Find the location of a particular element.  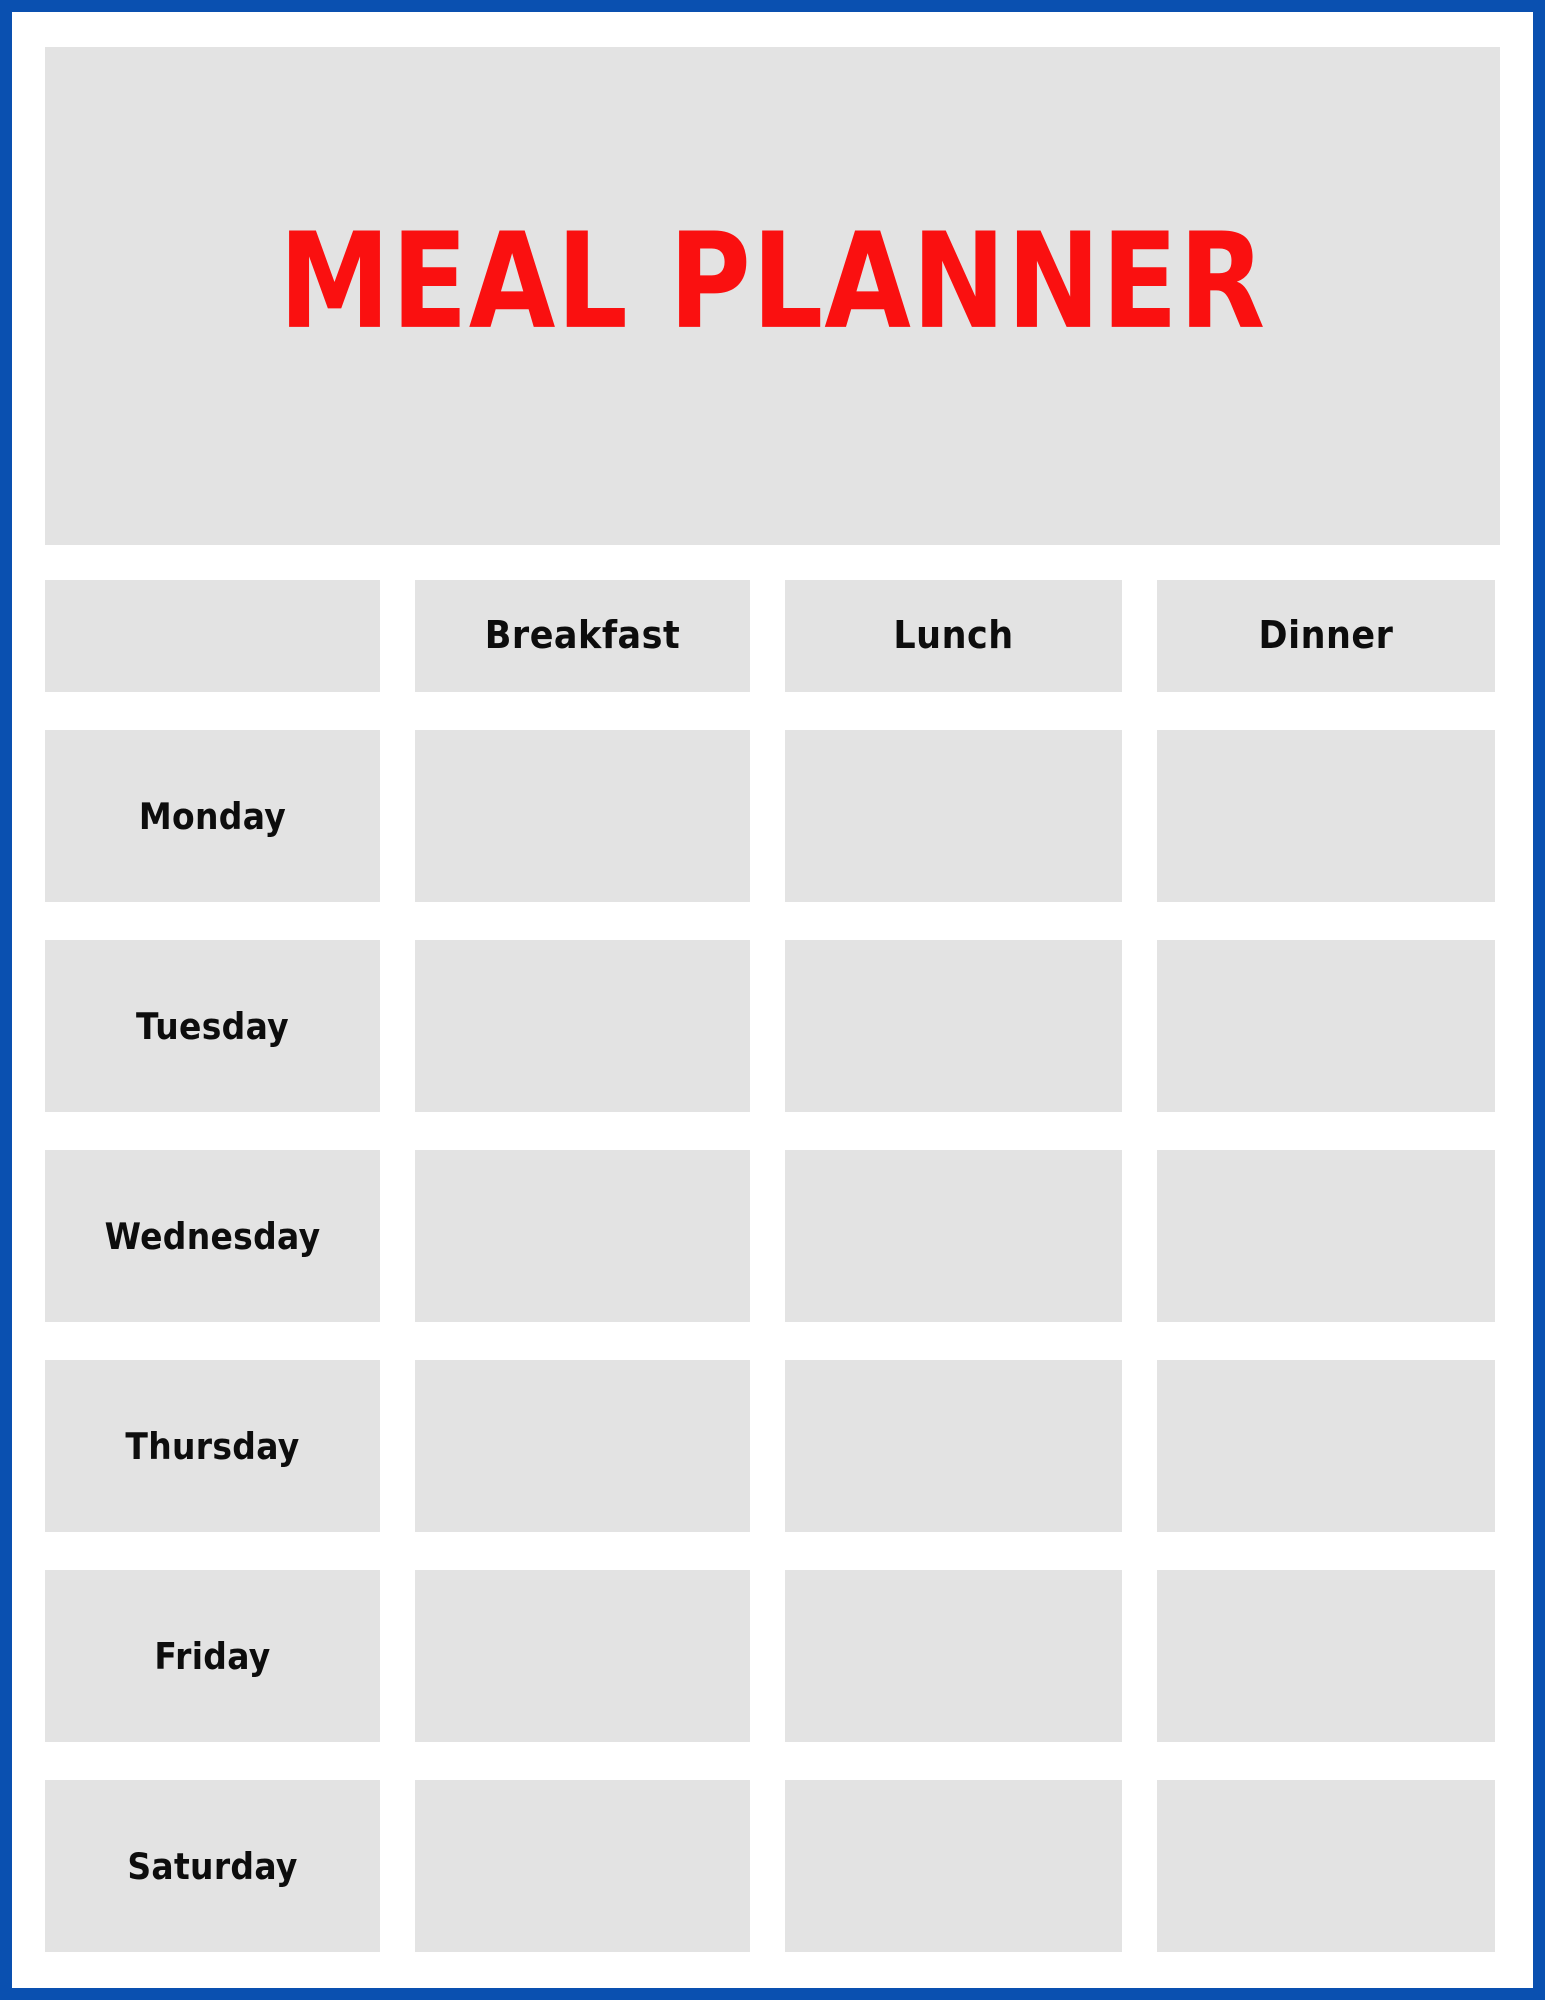

day-label-cell-monday: Monday is located at coordinates (212, 816).